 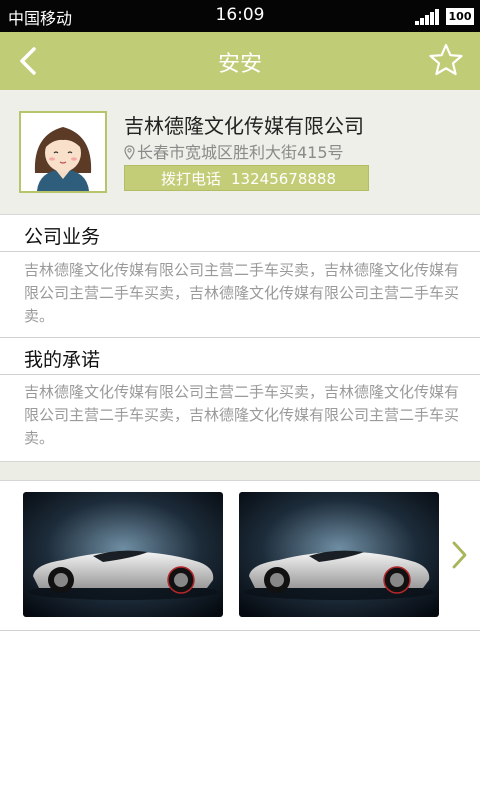 I want to click on title-bar: 安安, so click(x=240, y=61).